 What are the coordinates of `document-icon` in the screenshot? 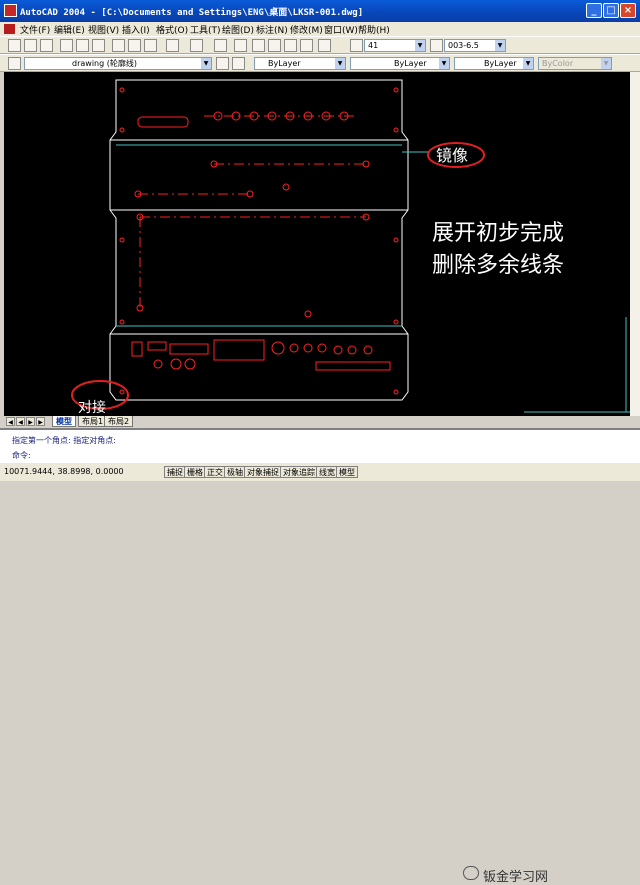 It's located at (9, 29).